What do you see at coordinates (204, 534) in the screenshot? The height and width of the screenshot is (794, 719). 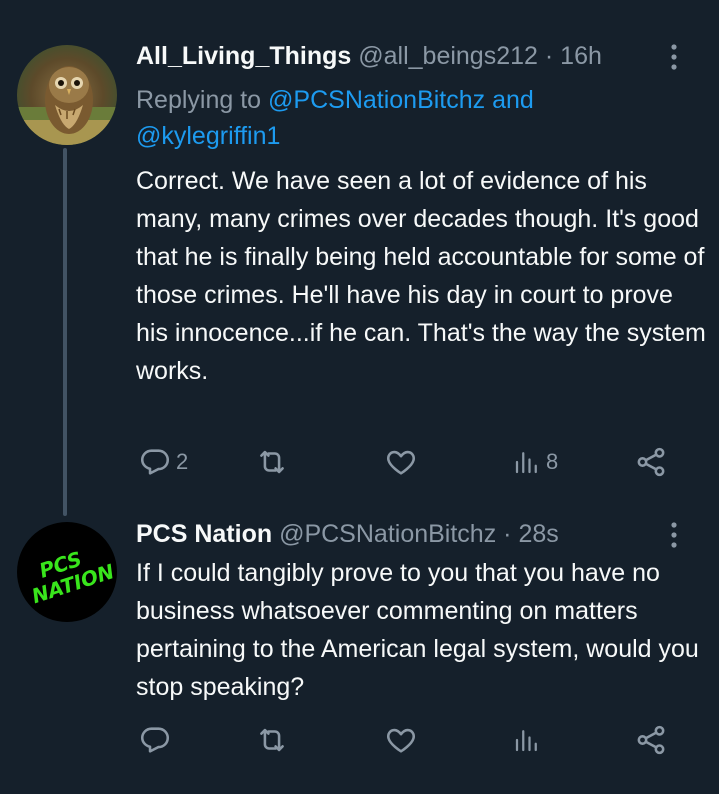 I see `display-name: PCS Nation` at bounding box center [204, 534].